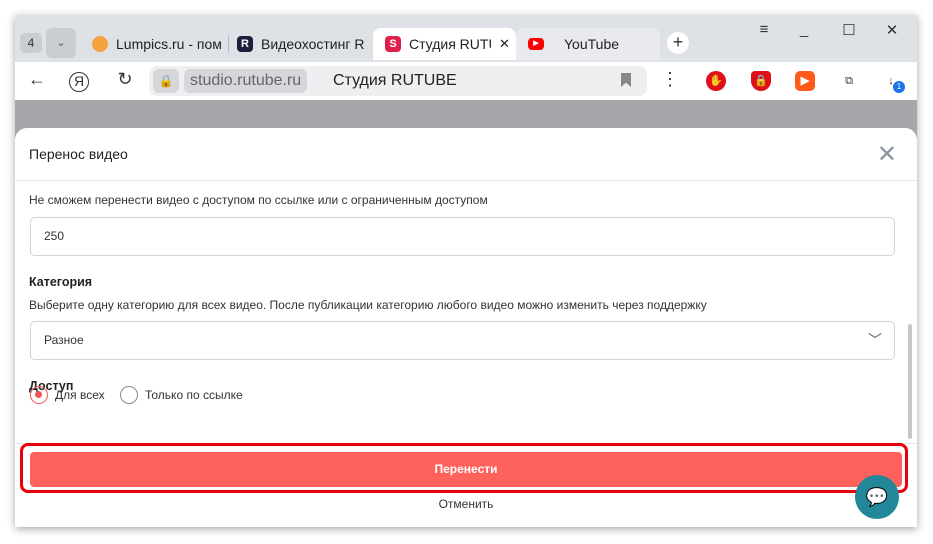 Image resolution: width=933 pixels, height=544 pixels. I want to click on lock-icon: 🔒, so click(166, 81).